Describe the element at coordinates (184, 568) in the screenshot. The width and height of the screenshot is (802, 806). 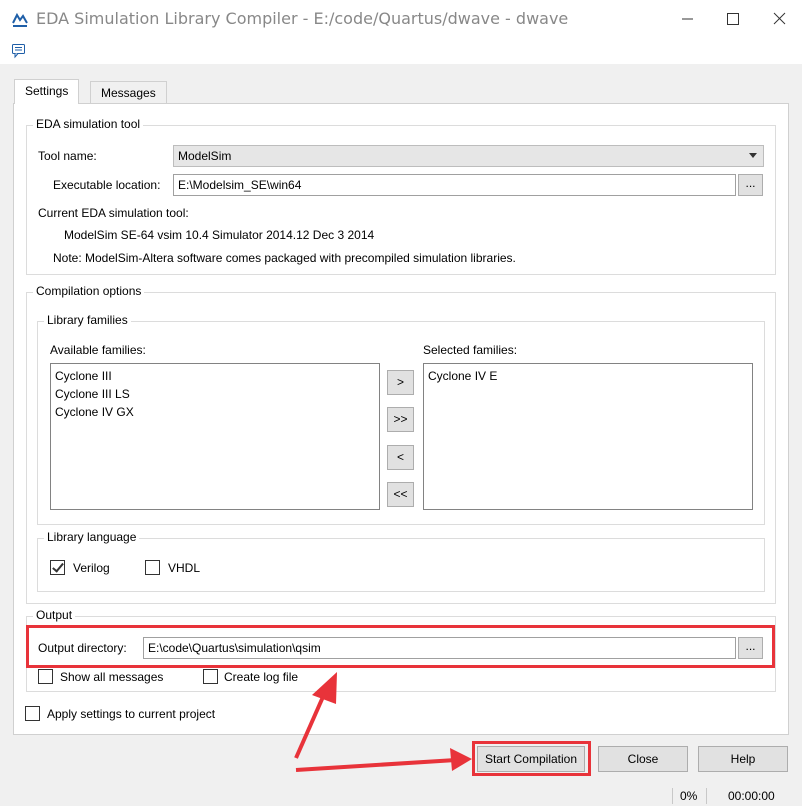
I see `vhdl-label: VHDL` at that location.